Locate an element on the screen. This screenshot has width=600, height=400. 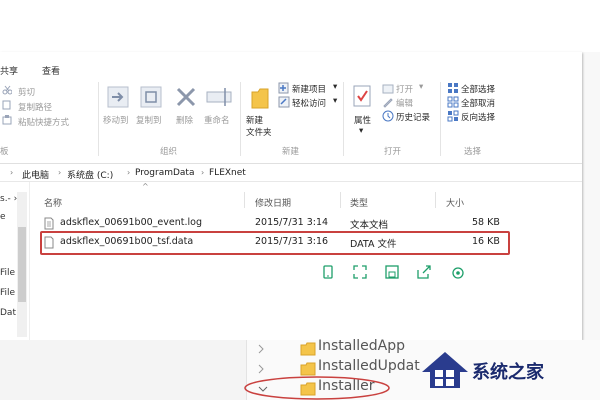
edit-icon is located at coordinates (388, 103).